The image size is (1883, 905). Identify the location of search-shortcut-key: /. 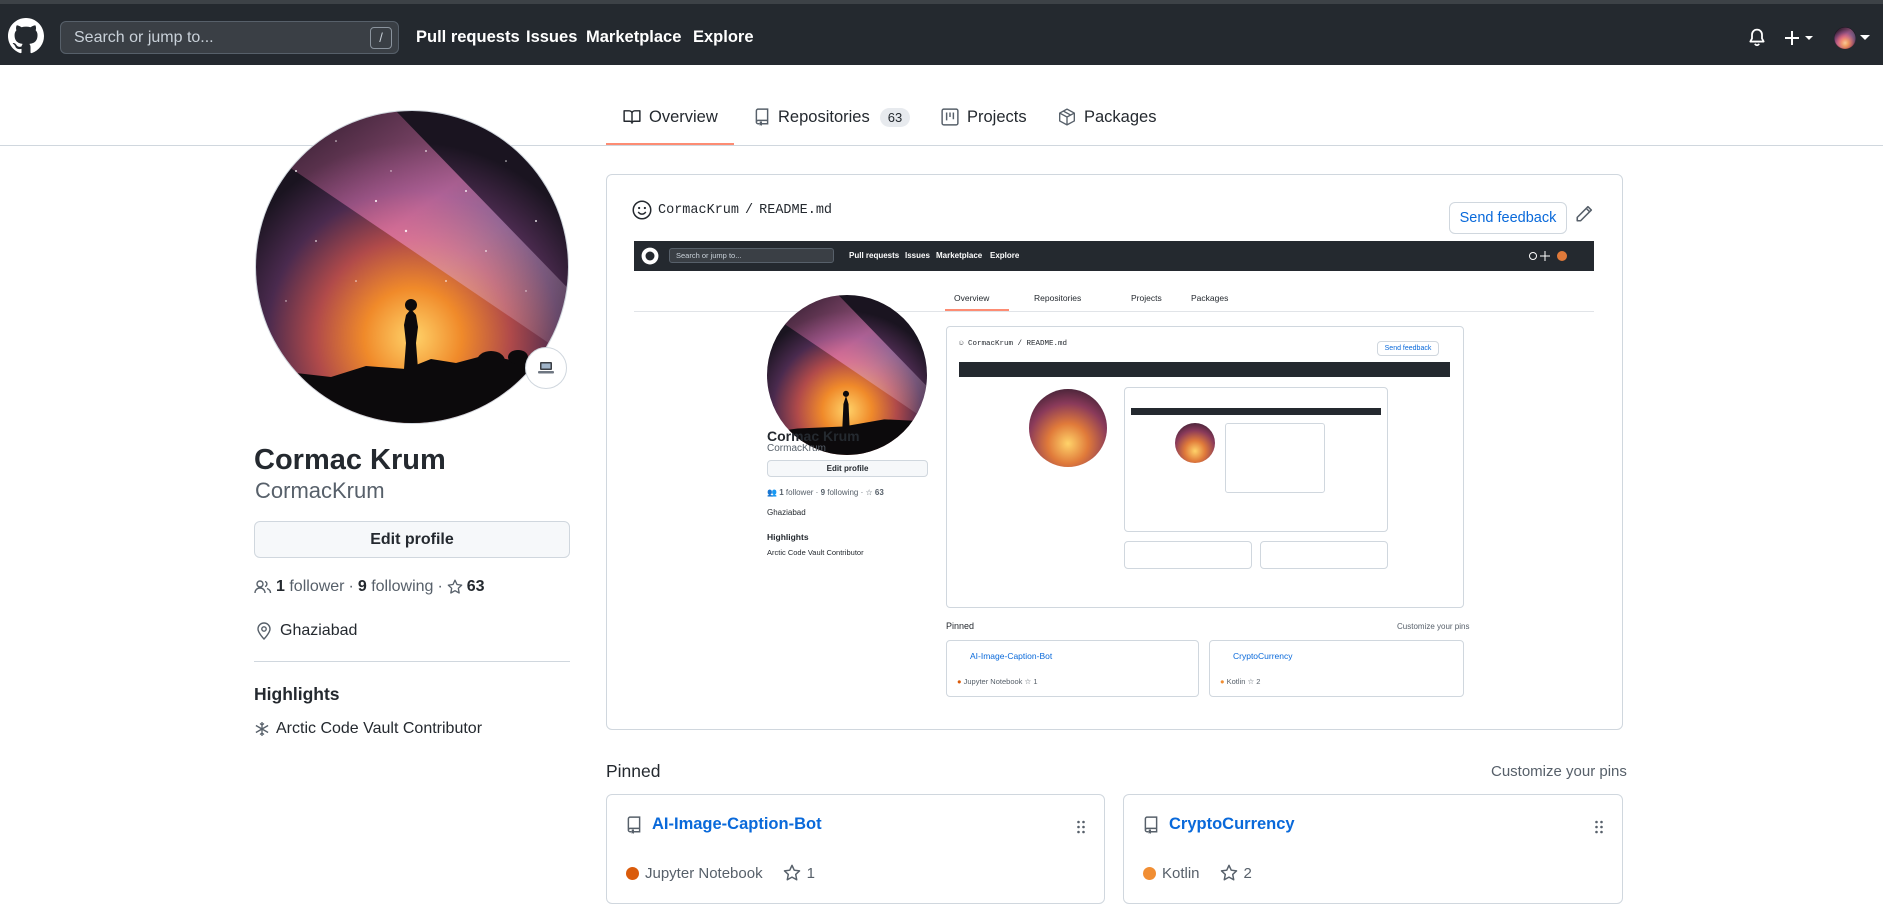
(381, 38).